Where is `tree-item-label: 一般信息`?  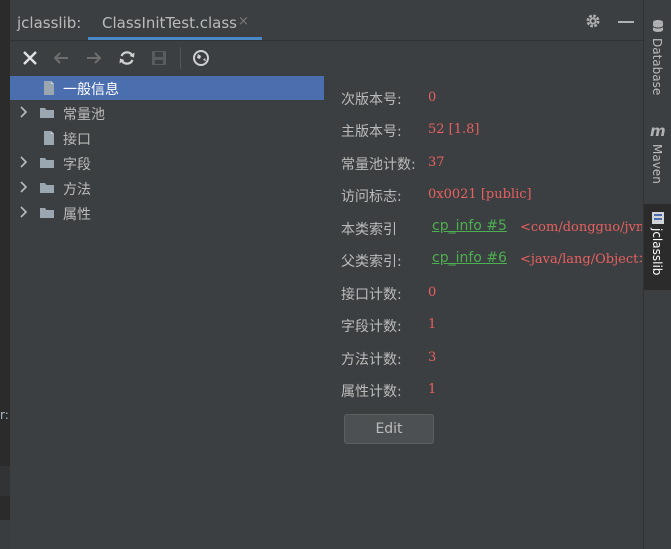 tree-item-label: 一般信息 is located at coordinates (91, 90).